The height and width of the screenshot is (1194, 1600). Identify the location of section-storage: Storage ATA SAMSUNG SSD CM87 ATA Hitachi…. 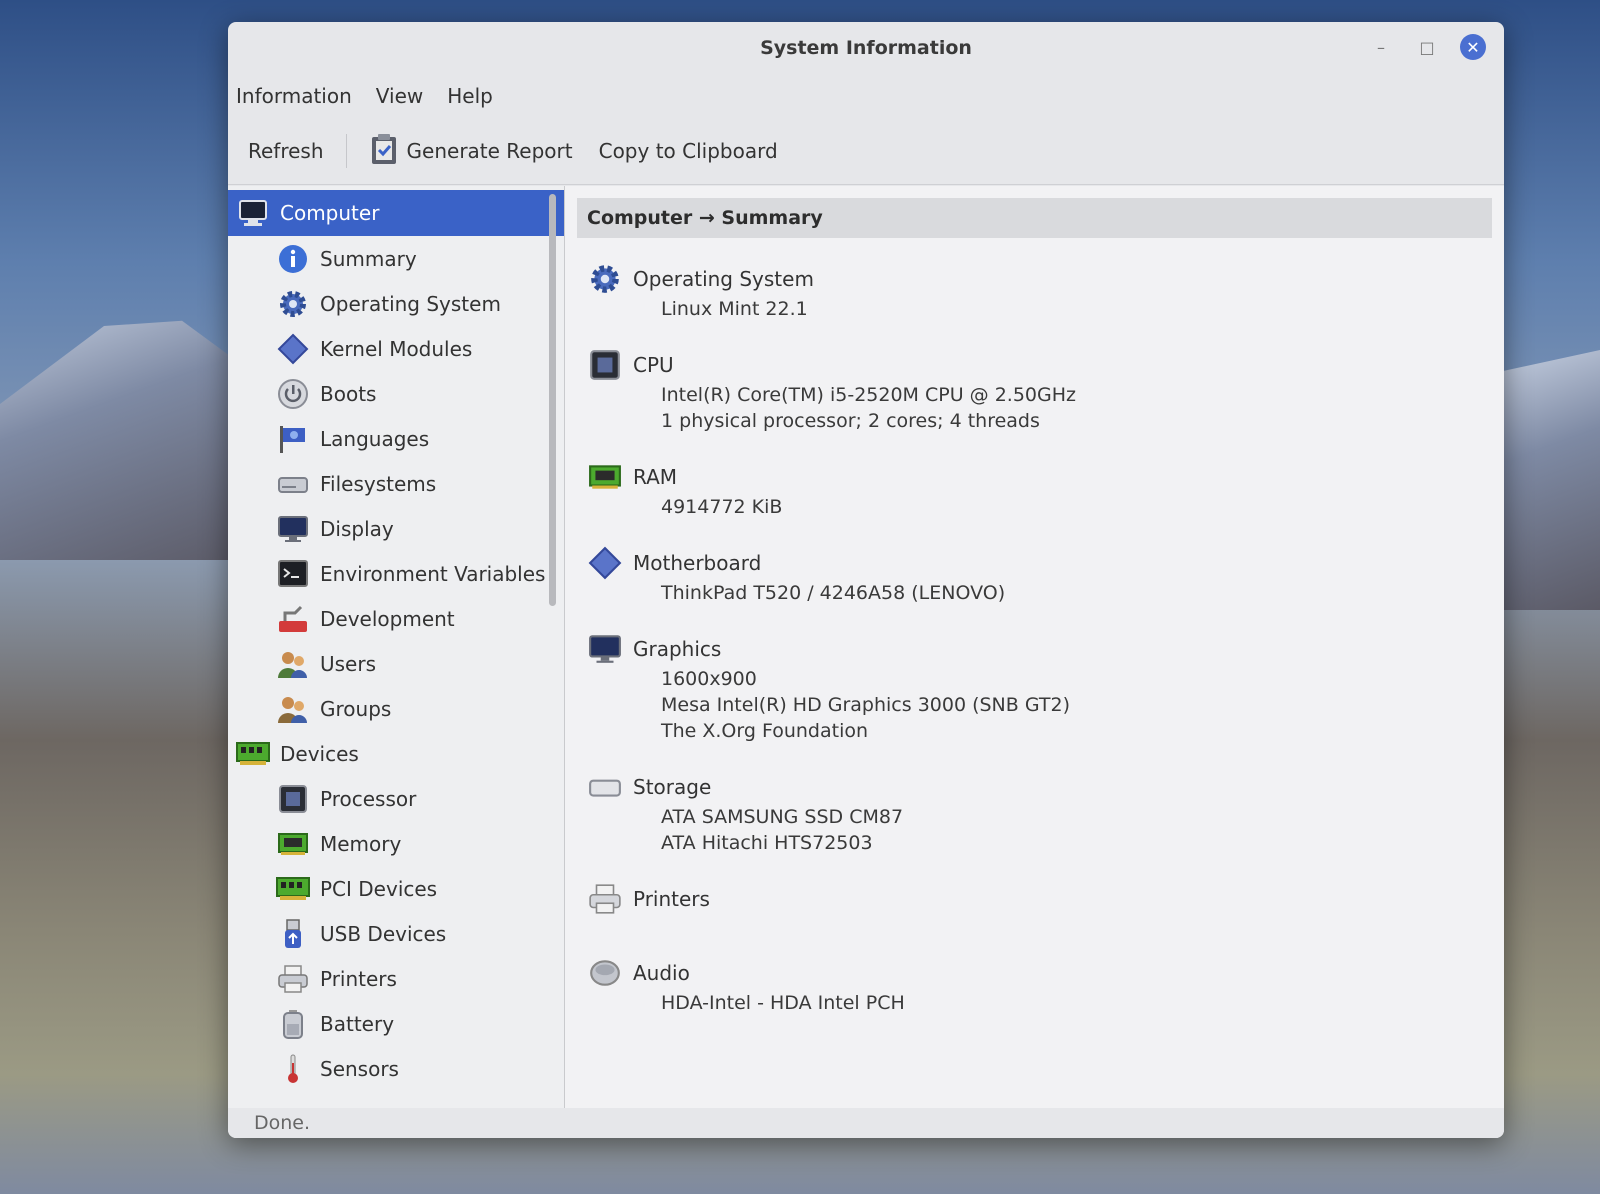
(1039, 813).